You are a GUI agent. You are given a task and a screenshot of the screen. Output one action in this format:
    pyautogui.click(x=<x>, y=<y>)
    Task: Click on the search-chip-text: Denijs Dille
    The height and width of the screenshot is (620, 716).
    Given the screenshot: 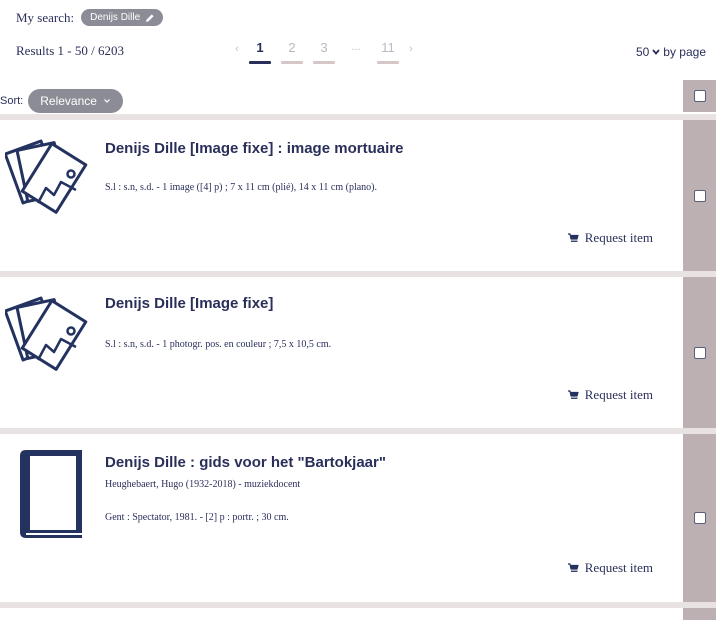 What is the action you would take?
    pyautogui.click(x=115, y=17)
    